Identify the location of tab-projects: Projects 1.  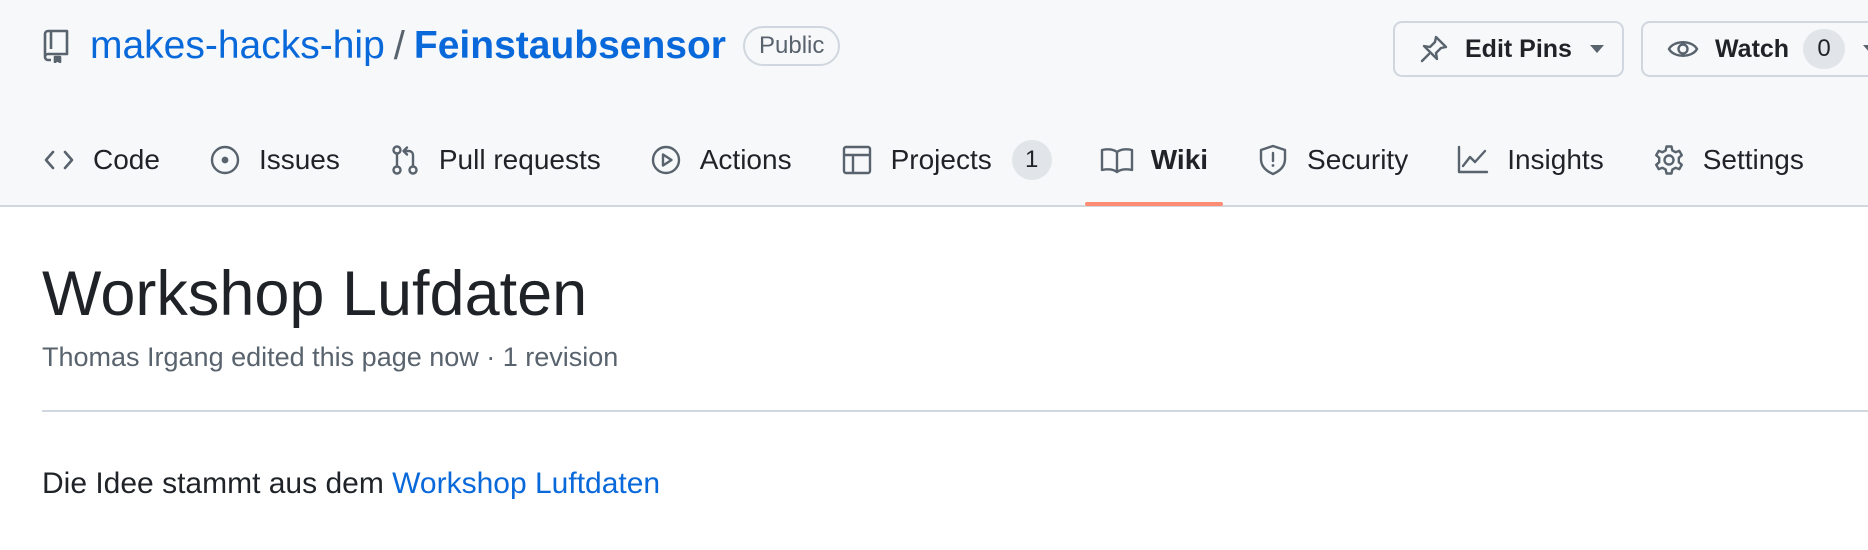
(946, 160).